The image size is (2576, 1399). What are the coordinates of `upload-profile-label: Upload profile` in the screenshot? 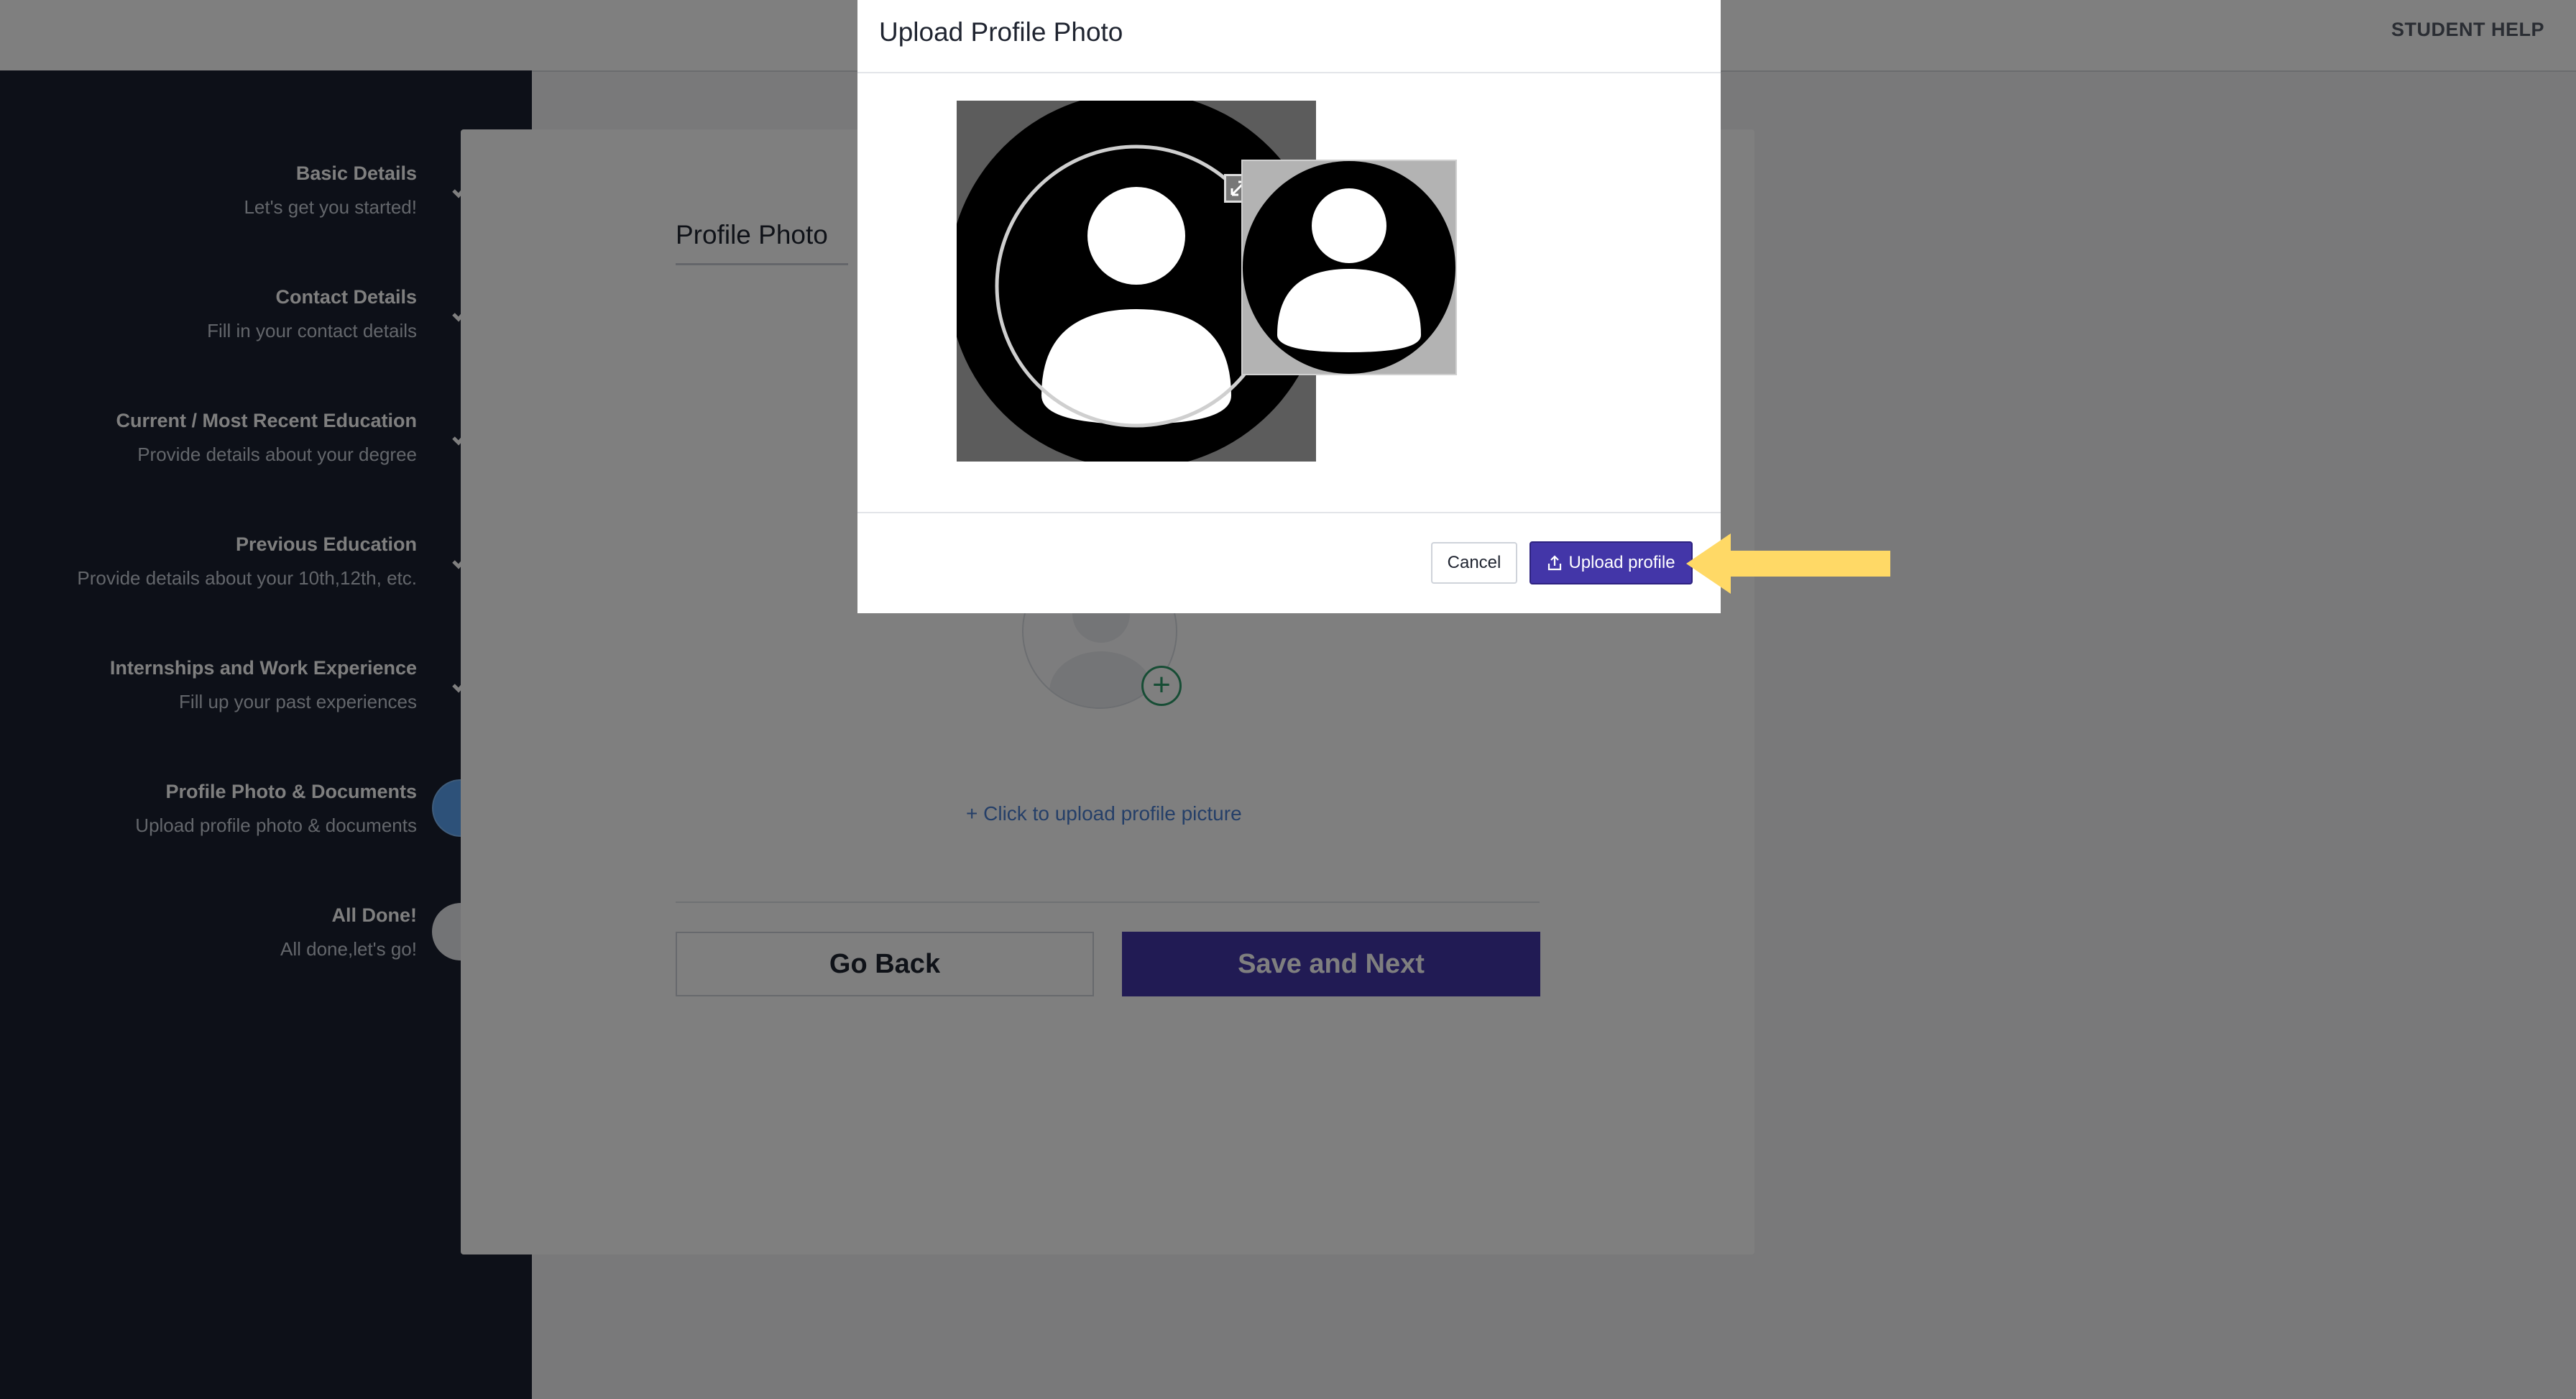 It's located at (1621, 562).